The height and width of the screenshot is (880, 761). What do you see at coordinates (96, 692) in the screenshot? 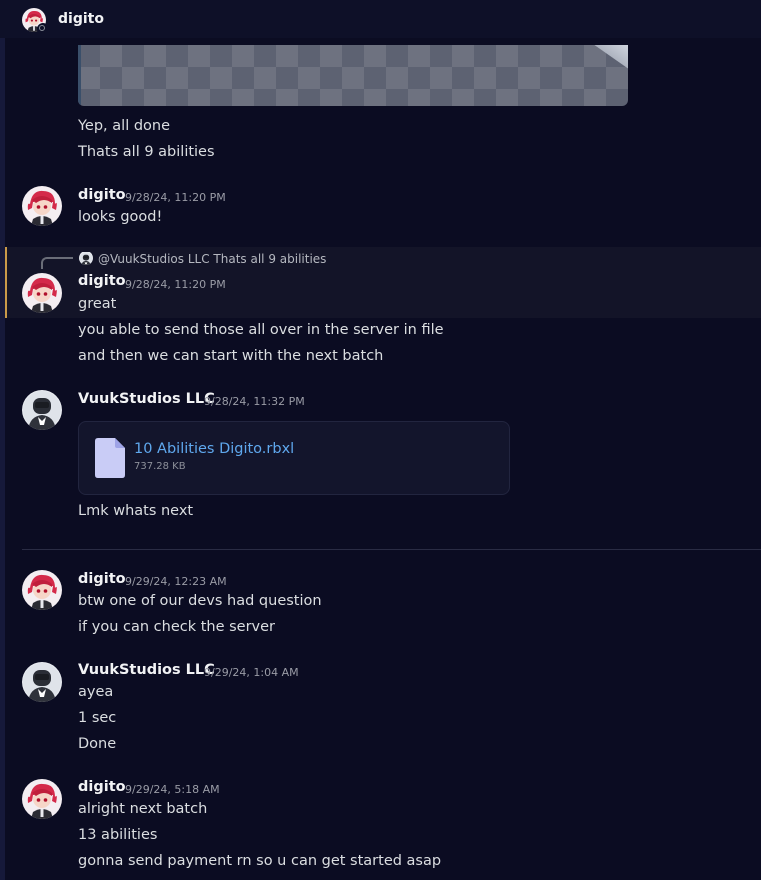
I see `message-line: ayea` at bounding box center [96, 692].